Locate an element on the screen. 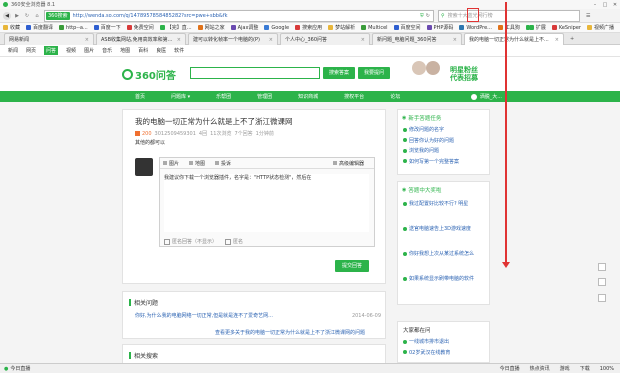 The height and width of the screenshot is (373, 620). status-left: 今日直播 is located at coordinates (20, 368).